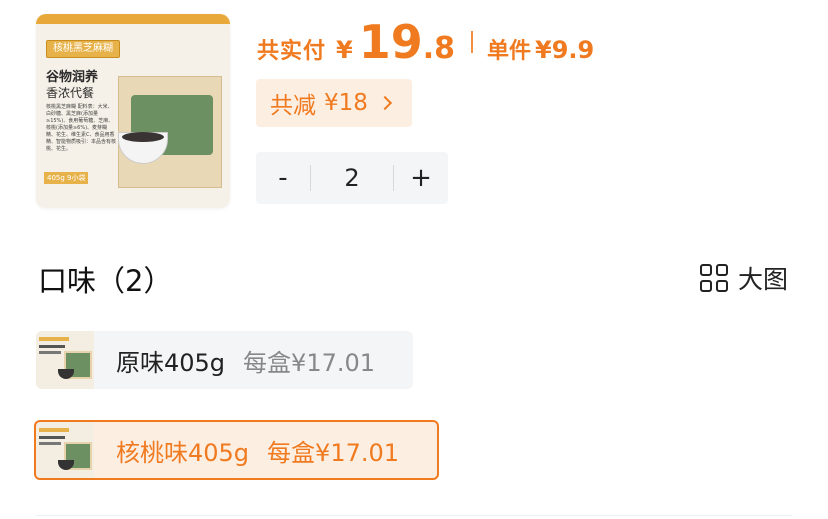  I want to click on bowl-fill, so click(143, 137).